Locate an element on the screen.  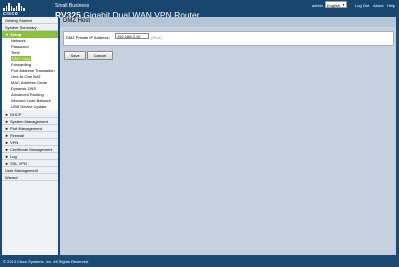
sidebar-item-getting-started: Getting Started is located at coordinates (30, 20).